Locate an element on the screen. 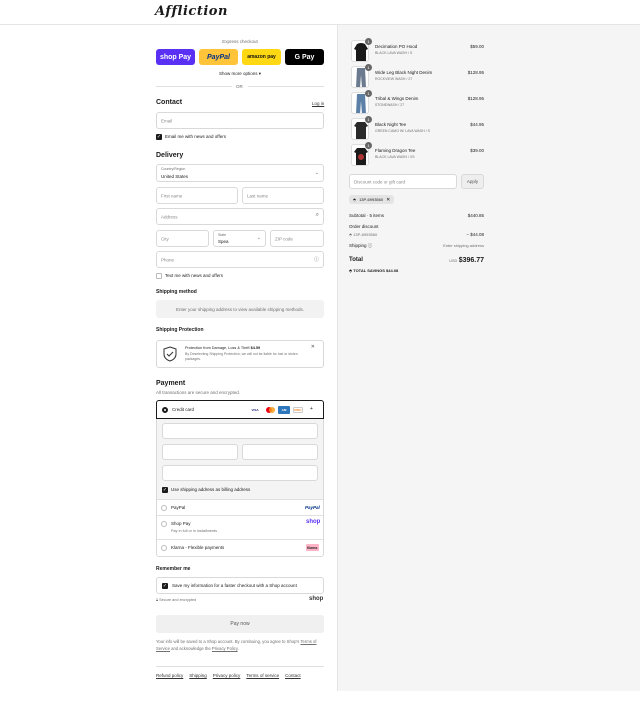 The image size is (640, 718). klarna-option-label: Klarna - Flexible payments is located at coordinates (197, 547).